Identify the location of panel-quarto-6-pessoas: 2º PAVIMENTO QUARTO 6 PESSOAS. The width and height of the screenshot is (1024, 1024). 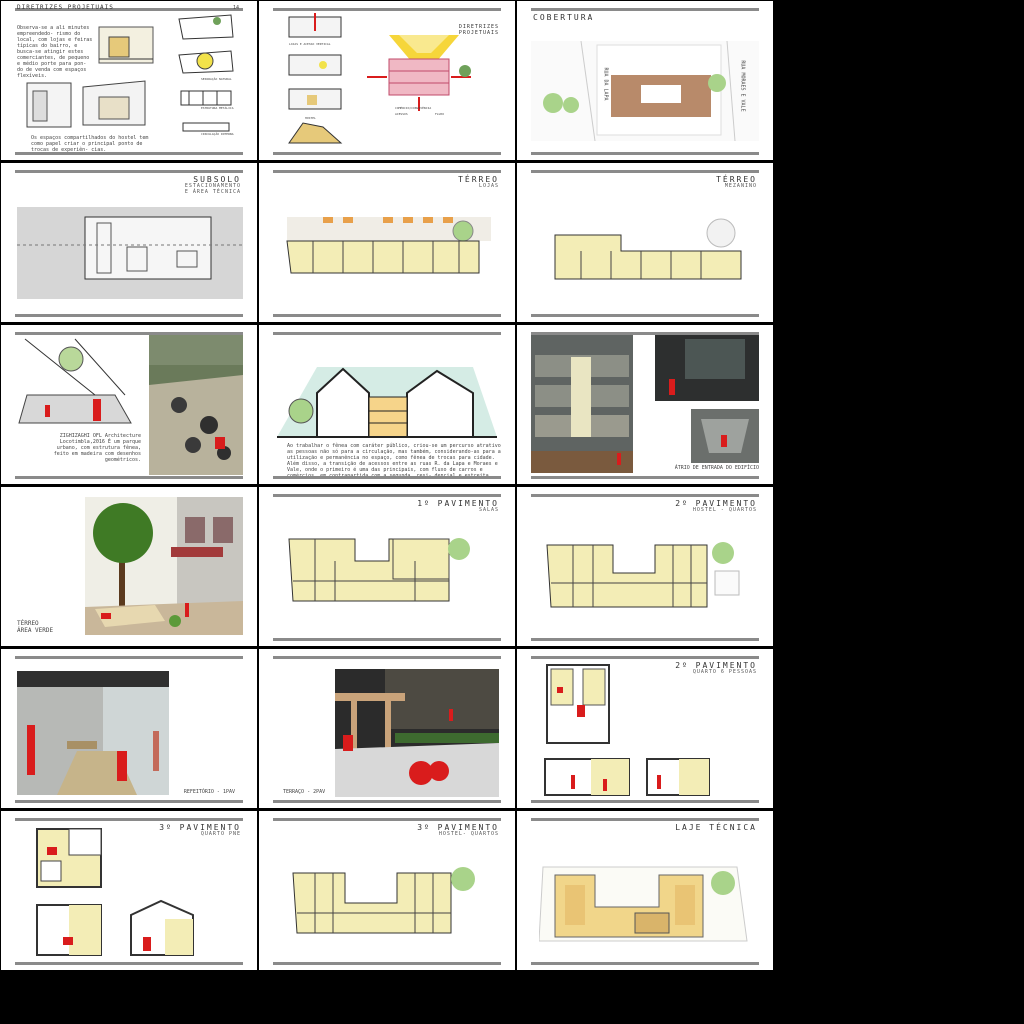
(645, 728).